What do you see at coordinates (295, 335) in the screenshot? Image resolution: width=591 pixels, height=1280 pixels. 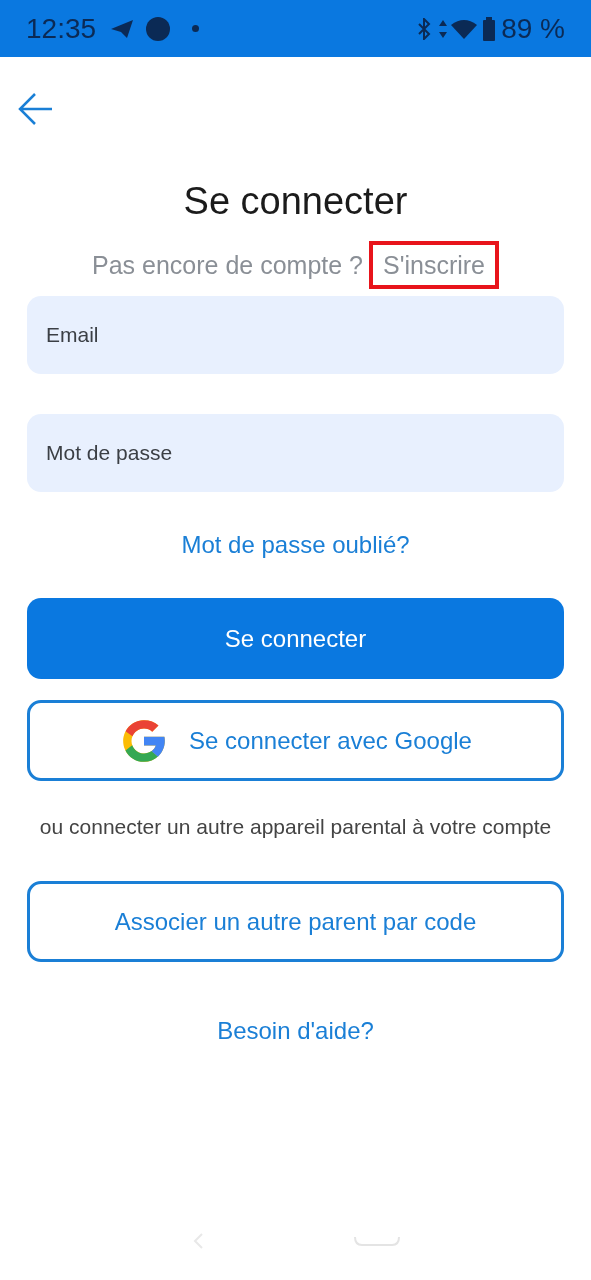 I see `input-field: Email` at bounding box center [295, 335].